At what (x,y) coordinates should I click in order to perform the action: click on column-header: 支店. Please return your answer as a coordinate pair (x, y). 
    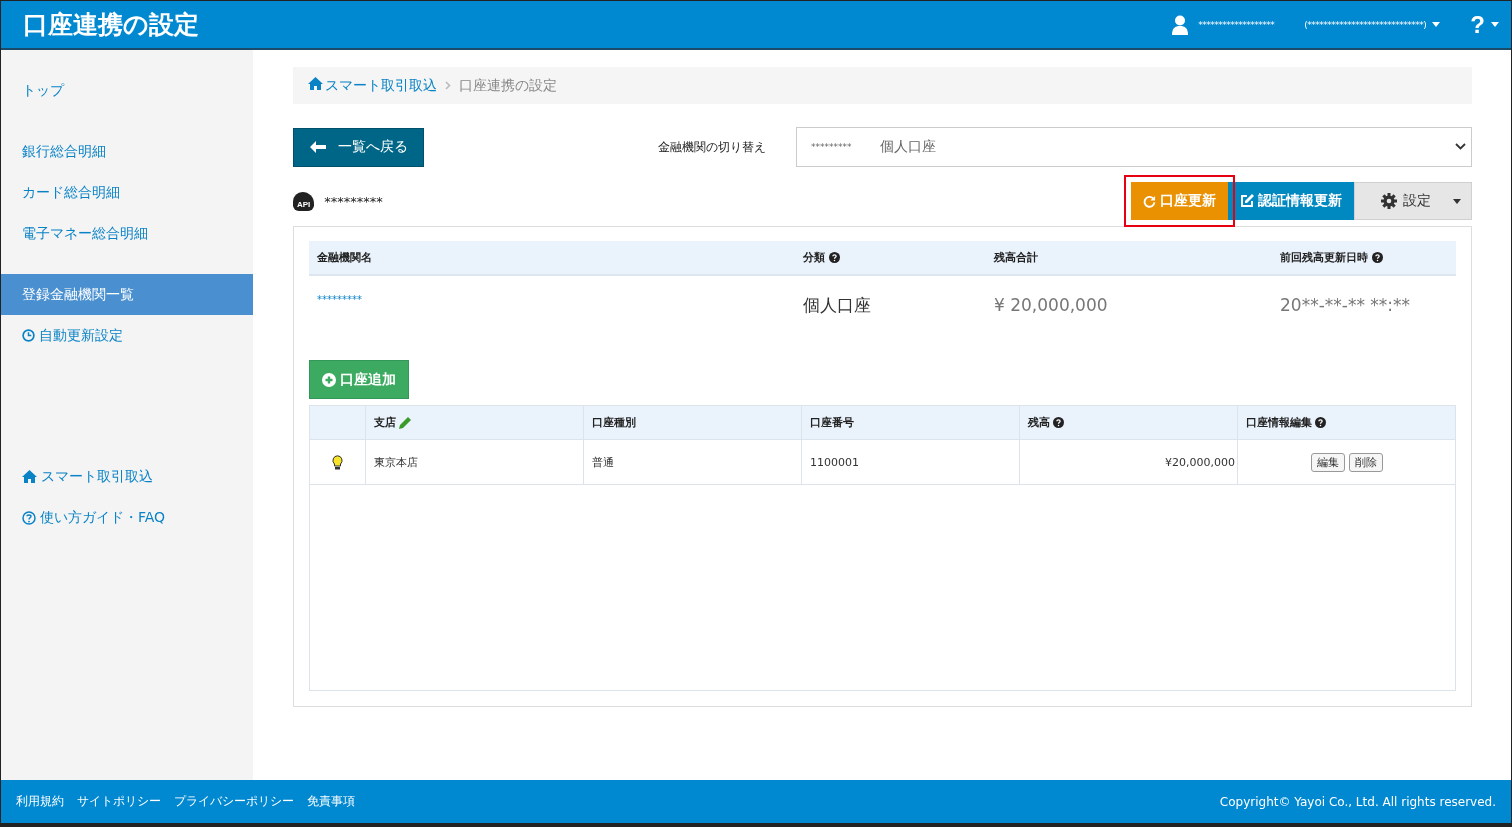
    Looking at the image, I should click on (474, 422).